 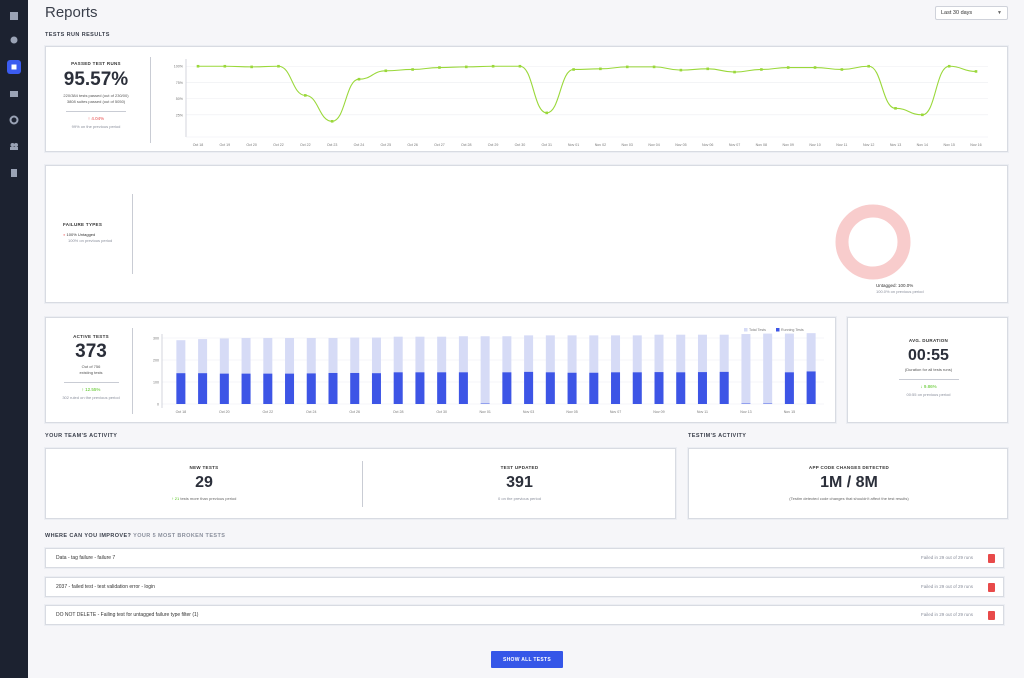 What do you see at coordinates (466, 145) in the screenshot?
I see `x-tick-label: Oct 28` at bounding box center [466, 145].